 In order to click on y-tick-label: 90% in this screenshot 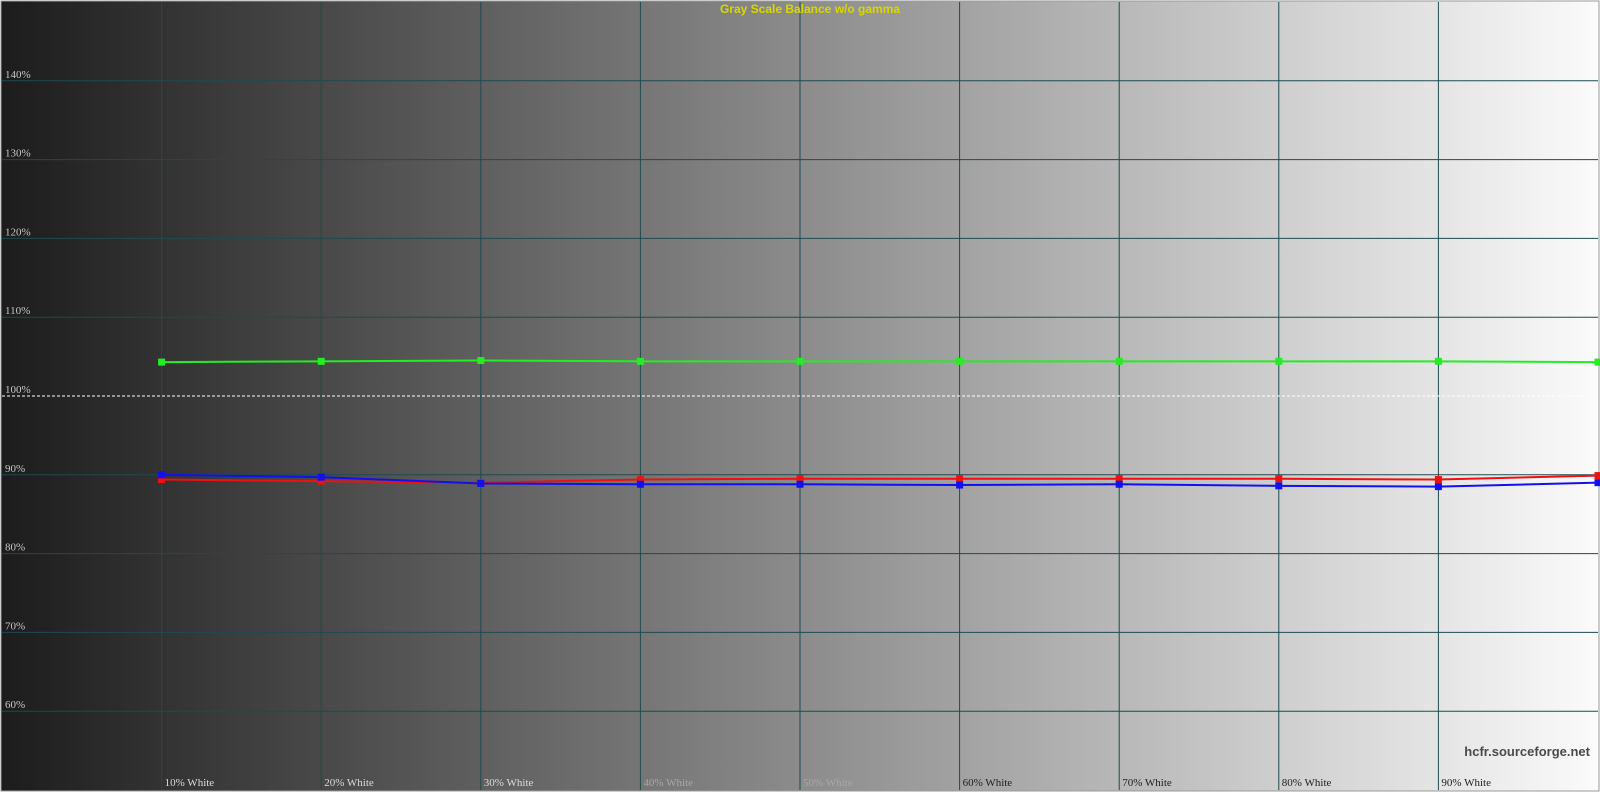, I will do `click(15, 469)`.